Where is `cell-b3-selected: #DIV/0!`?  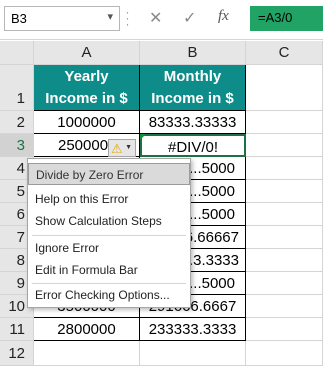
cell-b3-selected: #DIV/0! is located at coordinates (193, 145).